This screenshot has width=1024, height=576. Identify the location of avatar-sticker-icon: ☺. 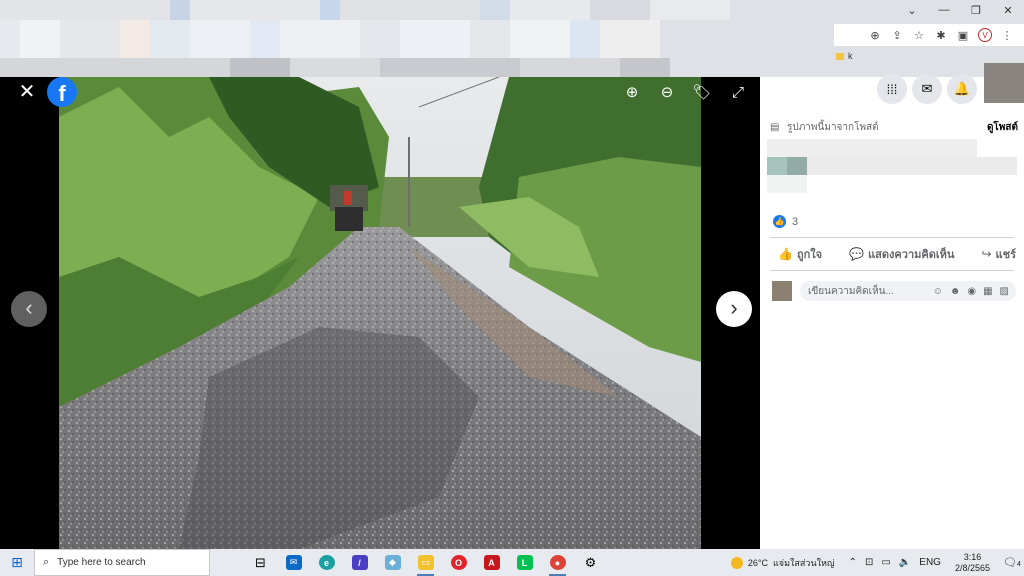
(938, 291).